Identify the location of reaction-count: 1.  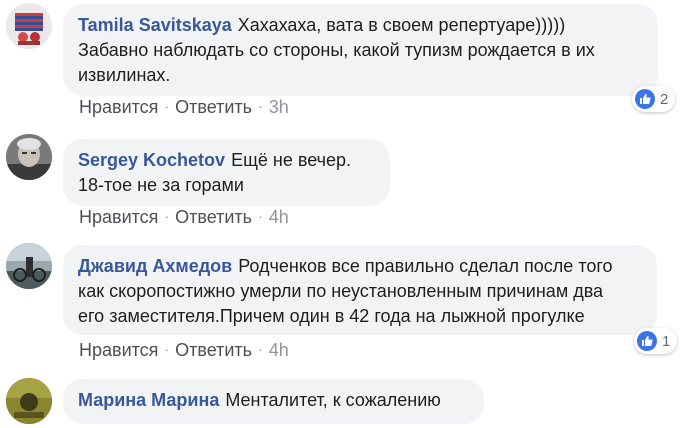
(656, 341).